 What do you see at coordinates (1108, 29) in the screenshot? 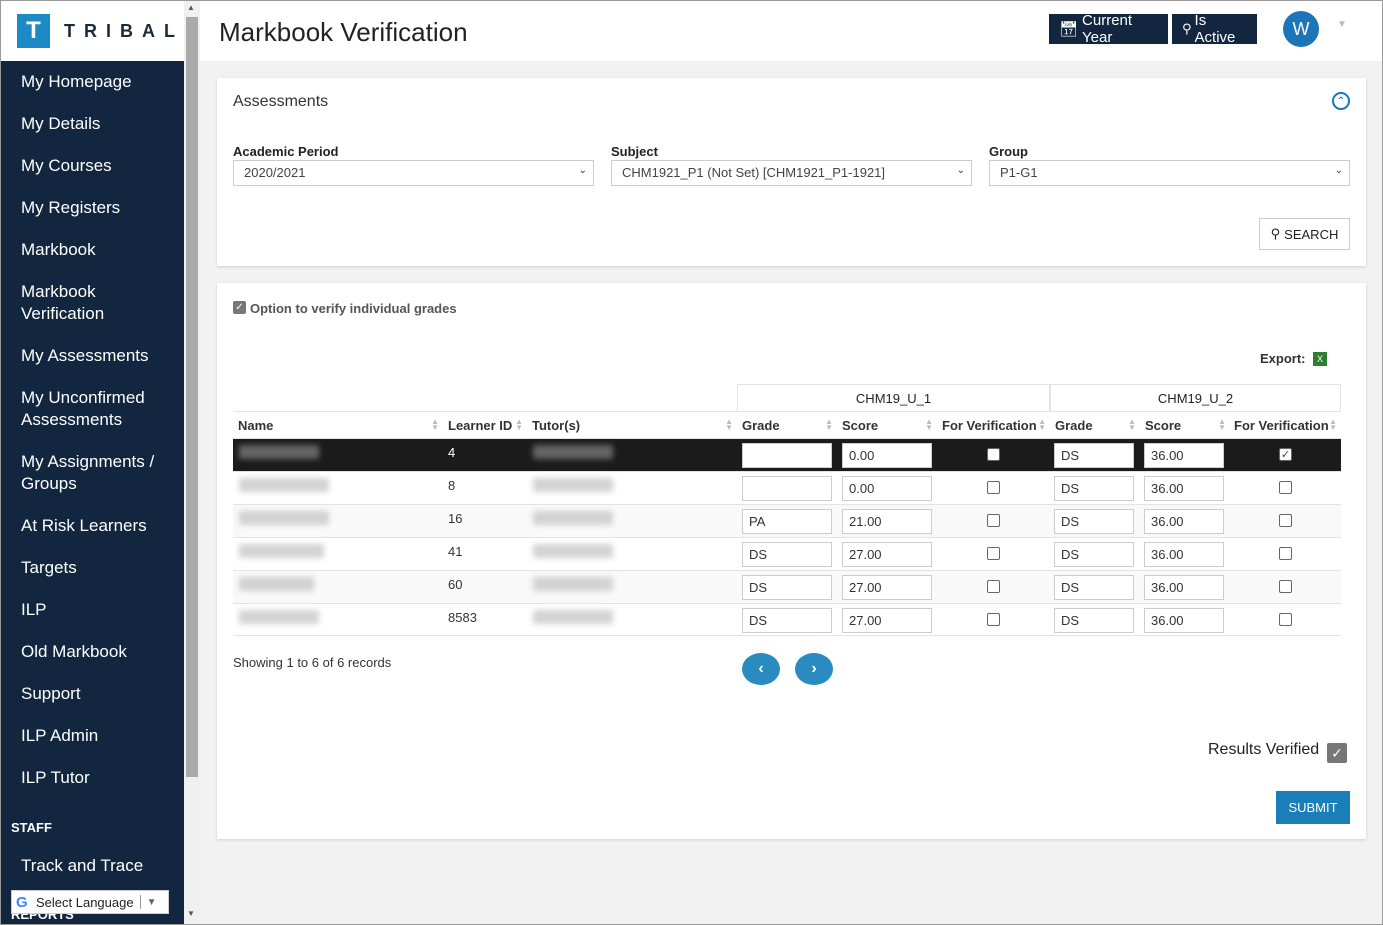
I see `current-year-button: 📅︎ Current Year` at bounding box center [1108, 29].